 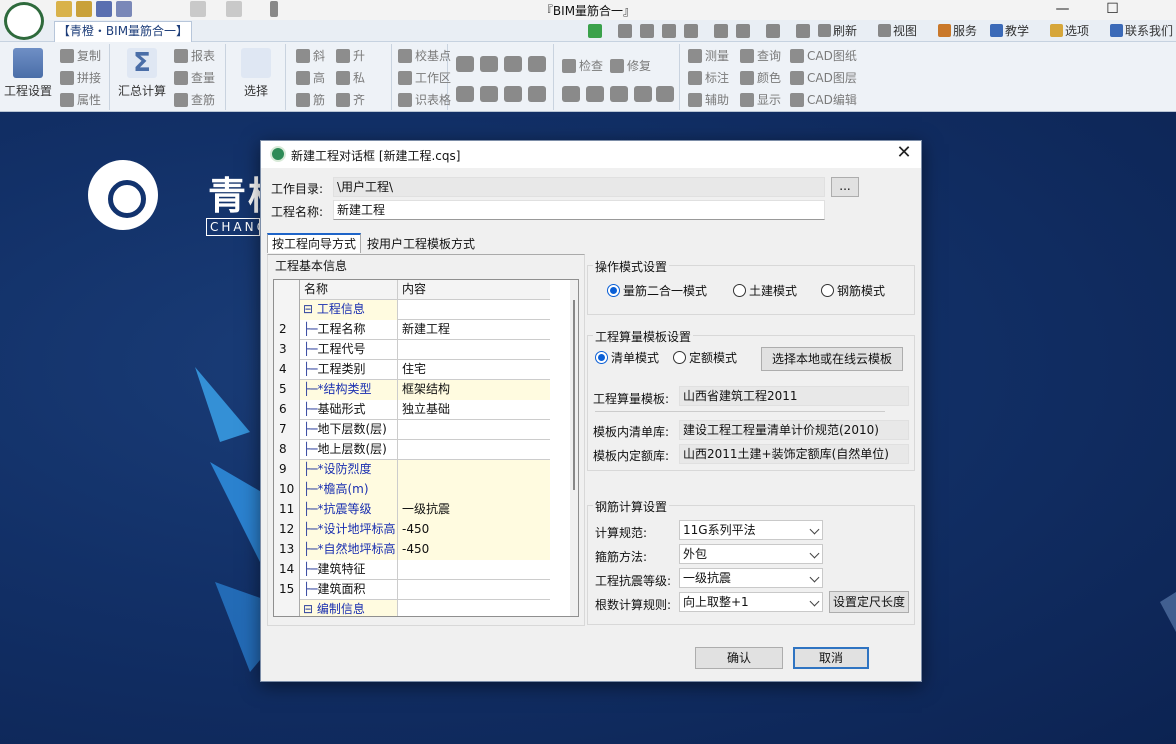 What do you see at coordinates (474, 510) in the screenshot?
I see `row-value-cell: 一级抗震` at bounding box center [474, 510].